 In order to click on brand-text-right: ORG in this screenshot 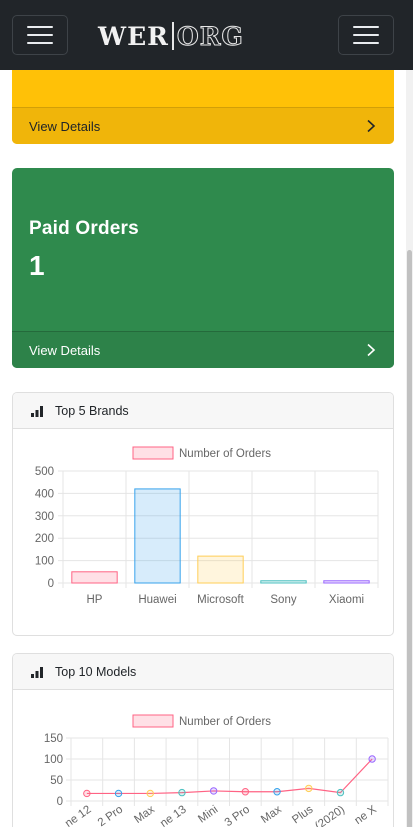, I will do `click(210, 36)`.